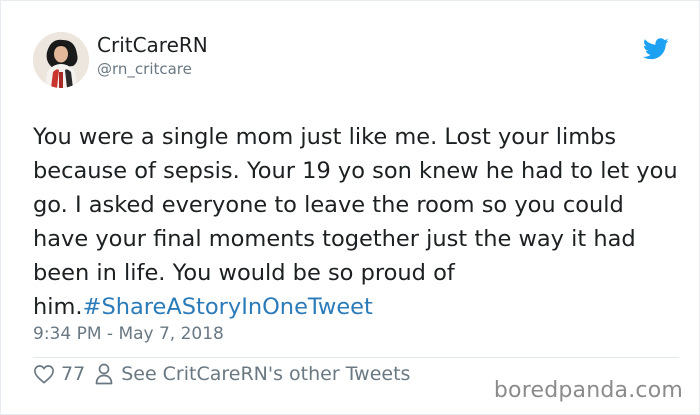  I want to click on author-names: CritCareRN @rn_critcare, so click(152, 56).